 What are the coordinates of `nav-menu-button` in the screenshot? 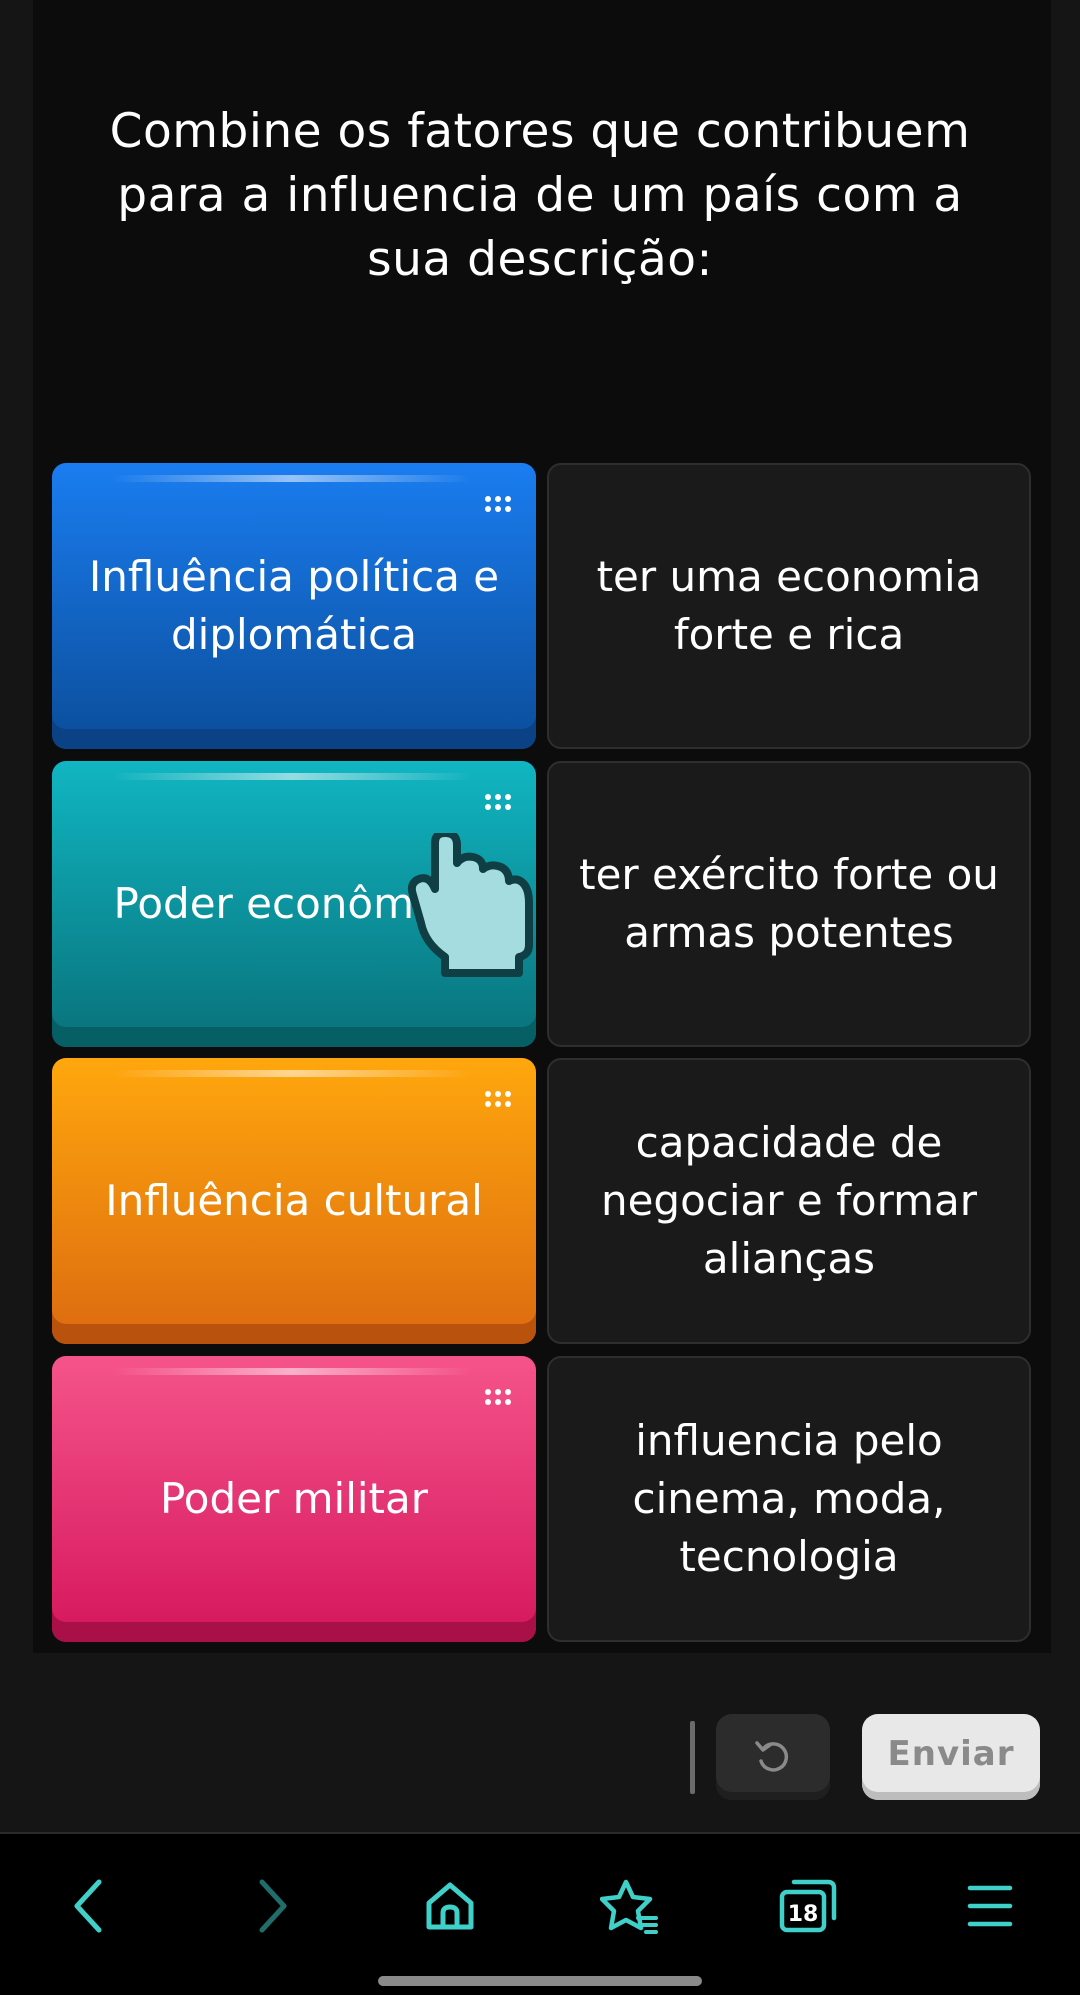 It's located at (990, 1906).